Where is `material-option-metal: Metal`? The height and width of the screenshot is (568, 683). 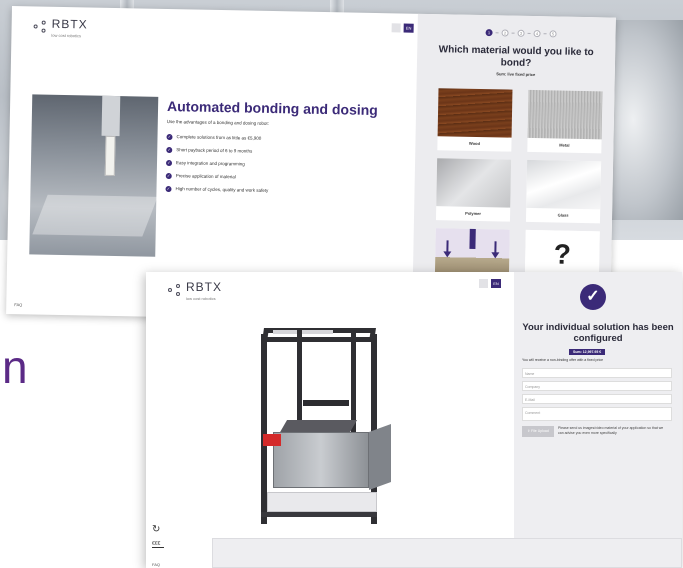
material-option-metal: Metal is located at coordinates (565, 121).